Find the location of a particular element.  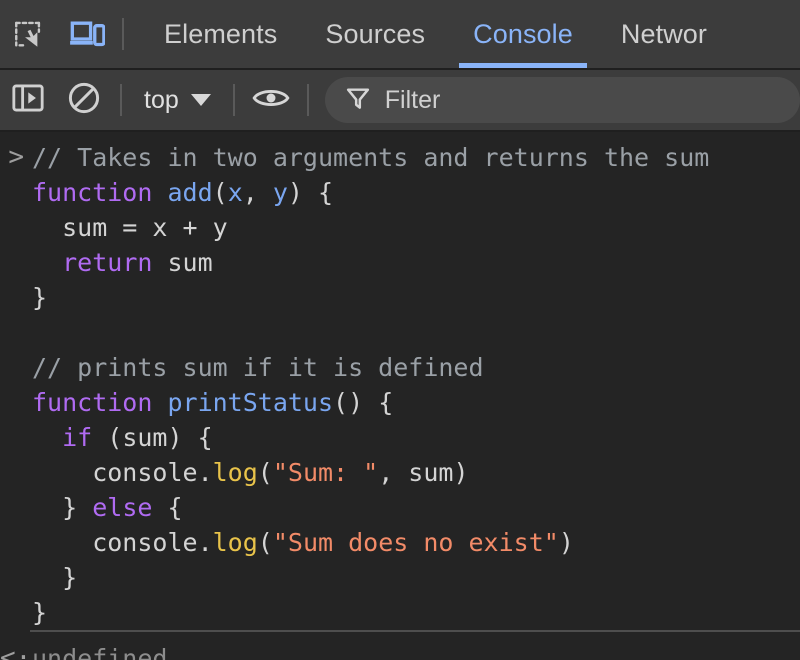

clear-console-button is located at coordinates (84, 100).